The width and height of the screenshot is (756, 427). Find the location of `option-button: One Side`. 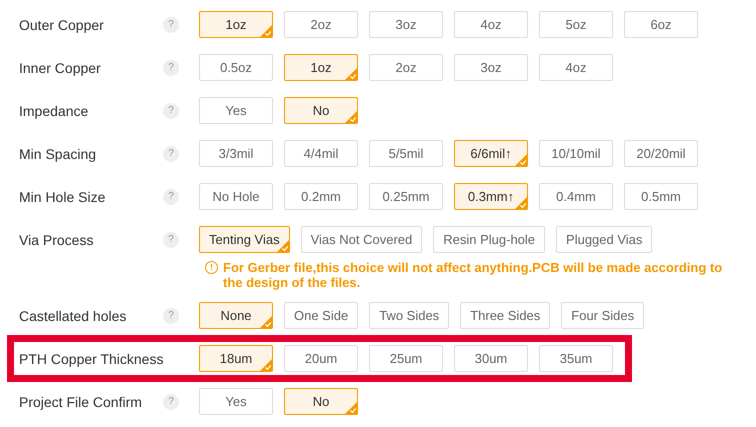

option-button: One Side is located at coordinates (321, 315).